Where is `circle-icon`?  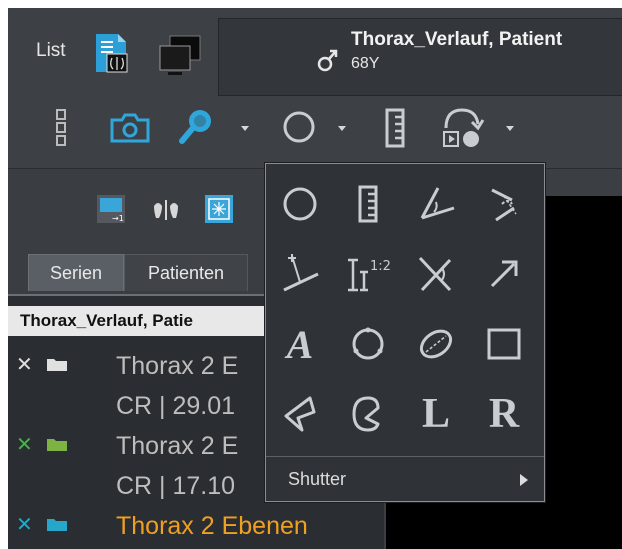
circle-icon is located at coordinates (300, 204).